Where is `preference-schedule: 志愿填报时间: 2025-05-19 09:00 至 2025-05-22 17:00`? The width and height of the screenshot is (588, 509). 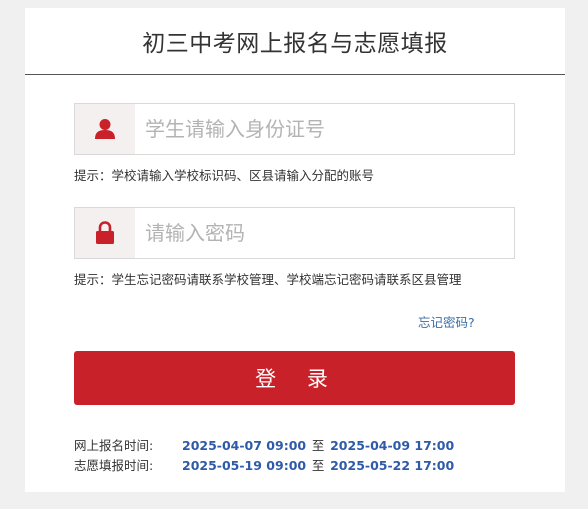
preference-schedule: 志愿填报时间: 2025-05-19 09:00 至 2025-05-22 17:00 is located at coordinates (264, 466).